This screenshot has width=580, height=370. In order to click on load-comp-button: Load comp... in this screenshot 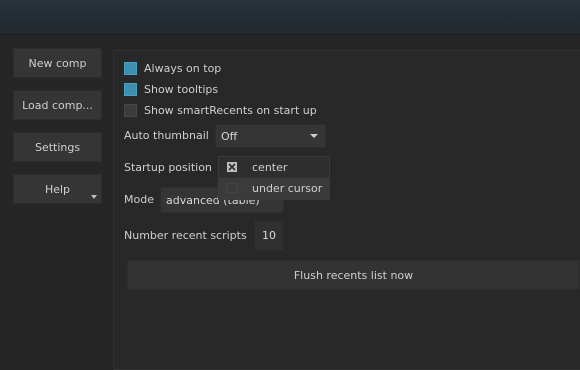, I will do `click(57, 105)`.